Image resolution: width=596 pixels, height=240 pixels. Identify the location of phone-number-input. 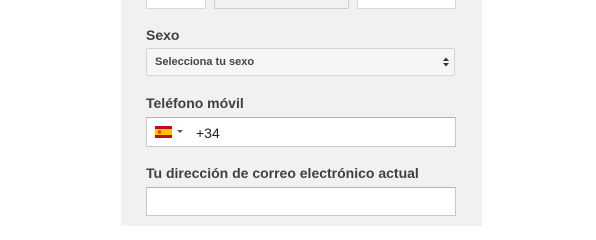
(316, 133).